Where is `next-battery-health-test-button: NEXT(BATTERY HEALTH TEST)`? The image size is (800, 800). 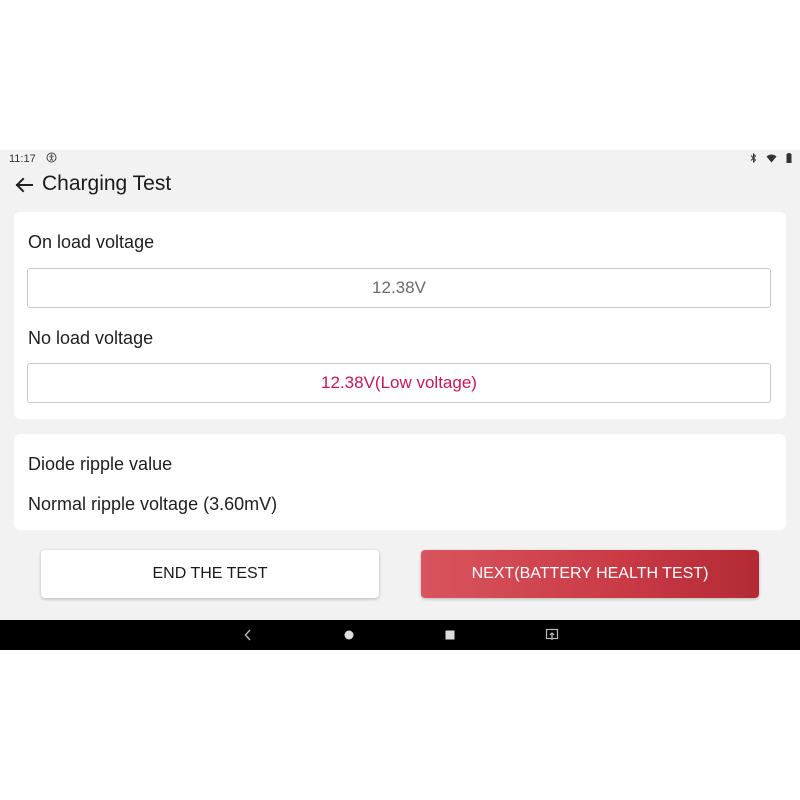
next-battery-health-test-button: NEXT(BATTERY HEALTH TEST) is located at coordinates (590, 574).